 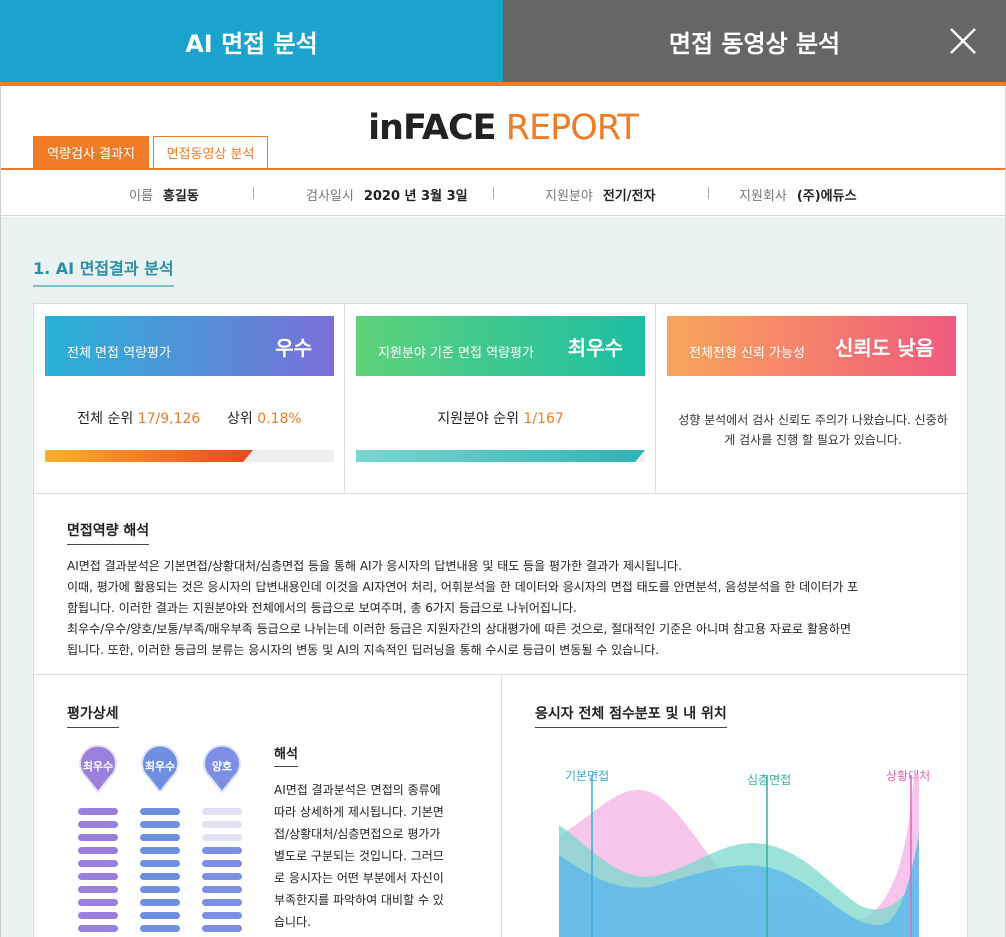 I want to click on detail-title: 평가상세, so click(x=93, y=715).